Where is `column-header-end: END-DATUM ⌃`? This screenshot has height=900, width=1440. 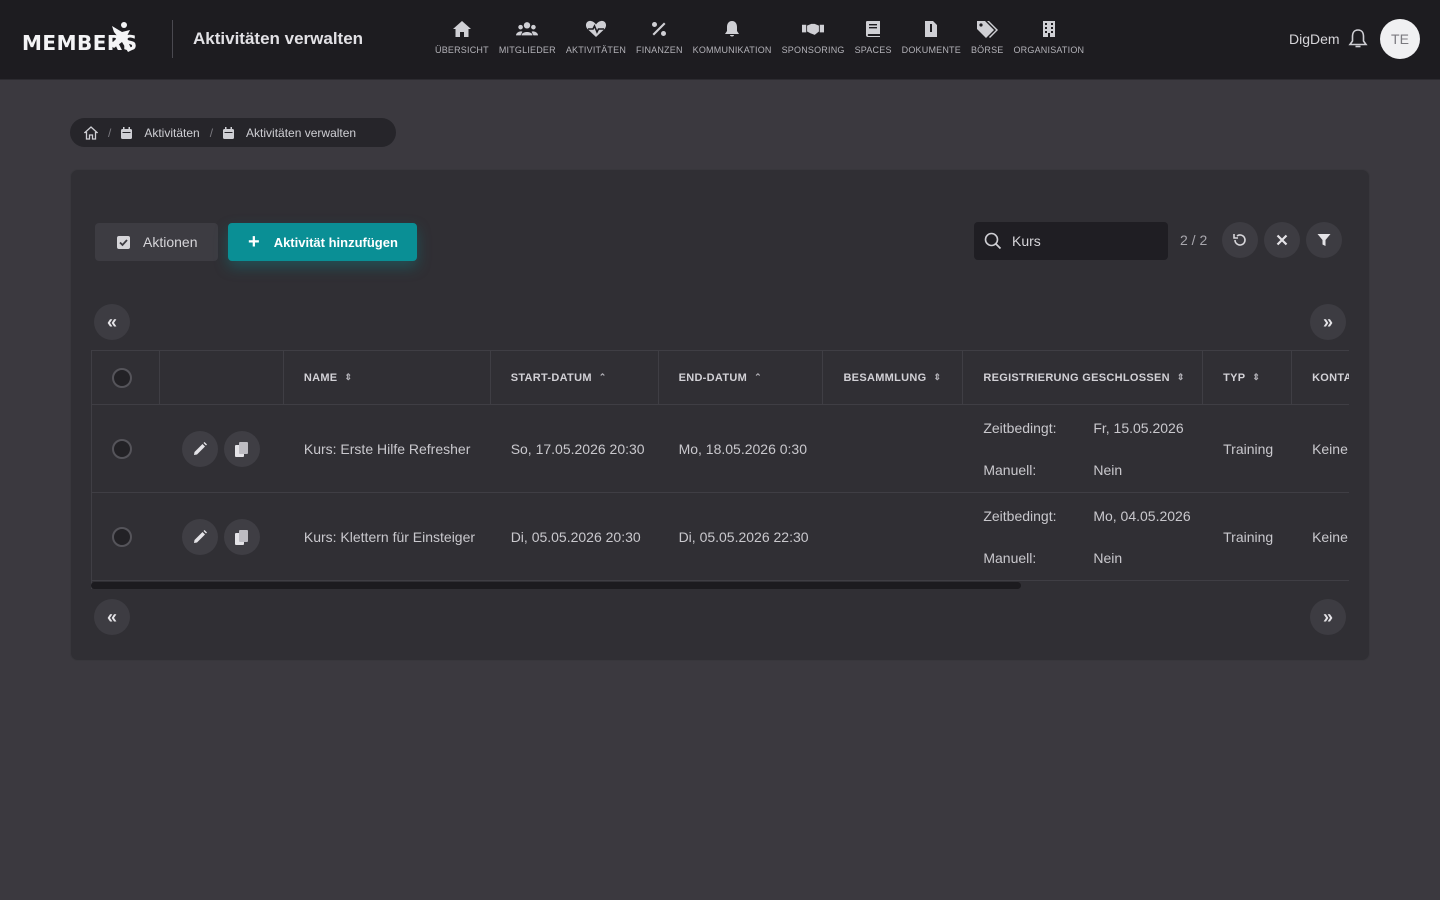 column-header-end: END-DATUM ⌃ is located at coordinates (741, 378).